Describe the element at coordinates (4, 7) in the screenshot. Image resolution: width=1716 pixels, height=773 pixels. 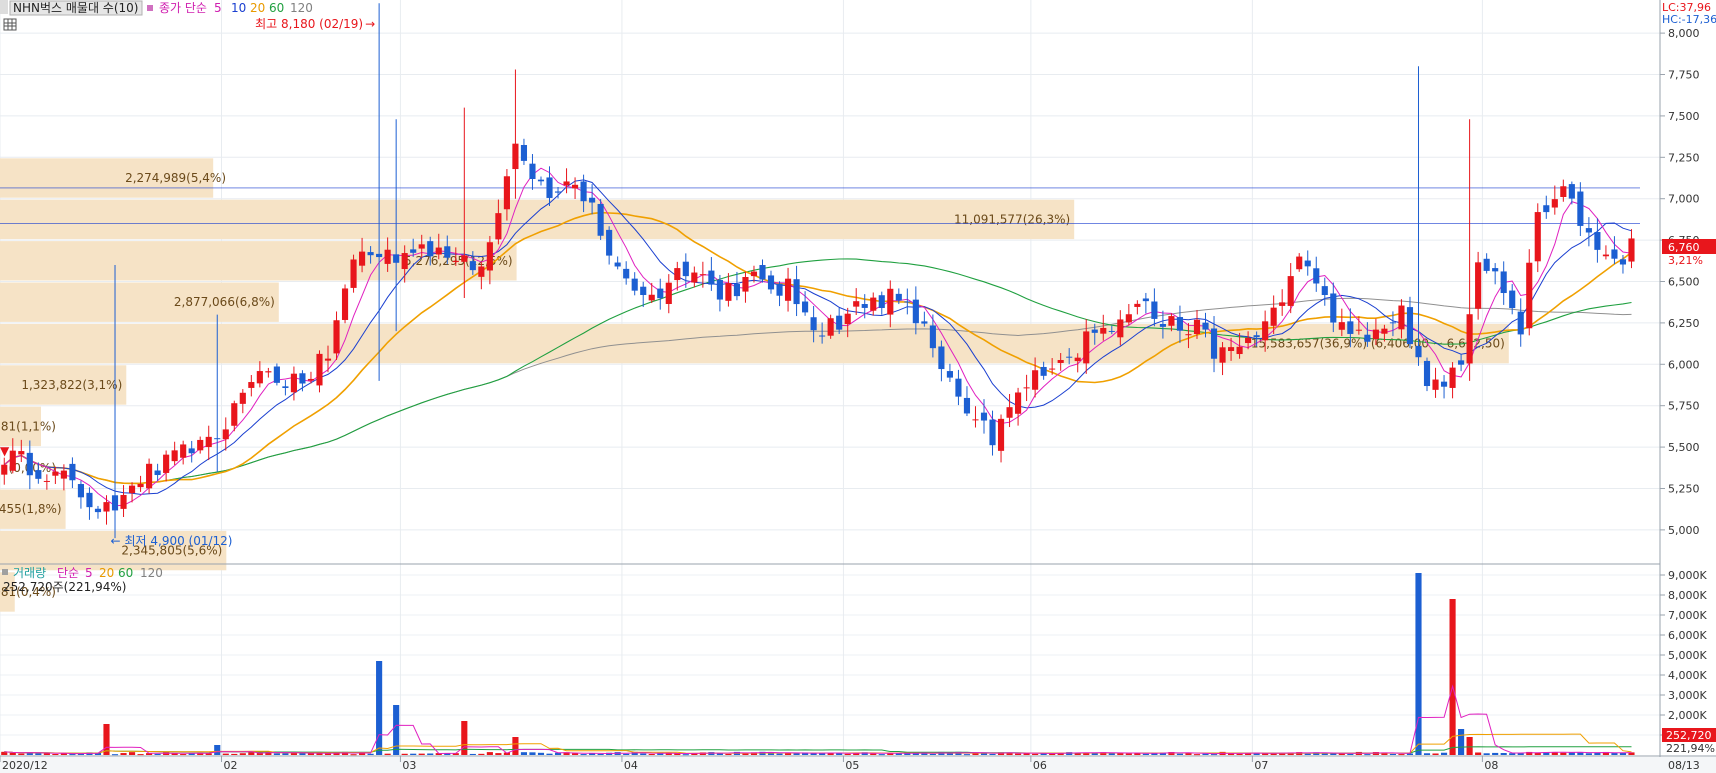
I see `indicator-toggle-icon` at that location.